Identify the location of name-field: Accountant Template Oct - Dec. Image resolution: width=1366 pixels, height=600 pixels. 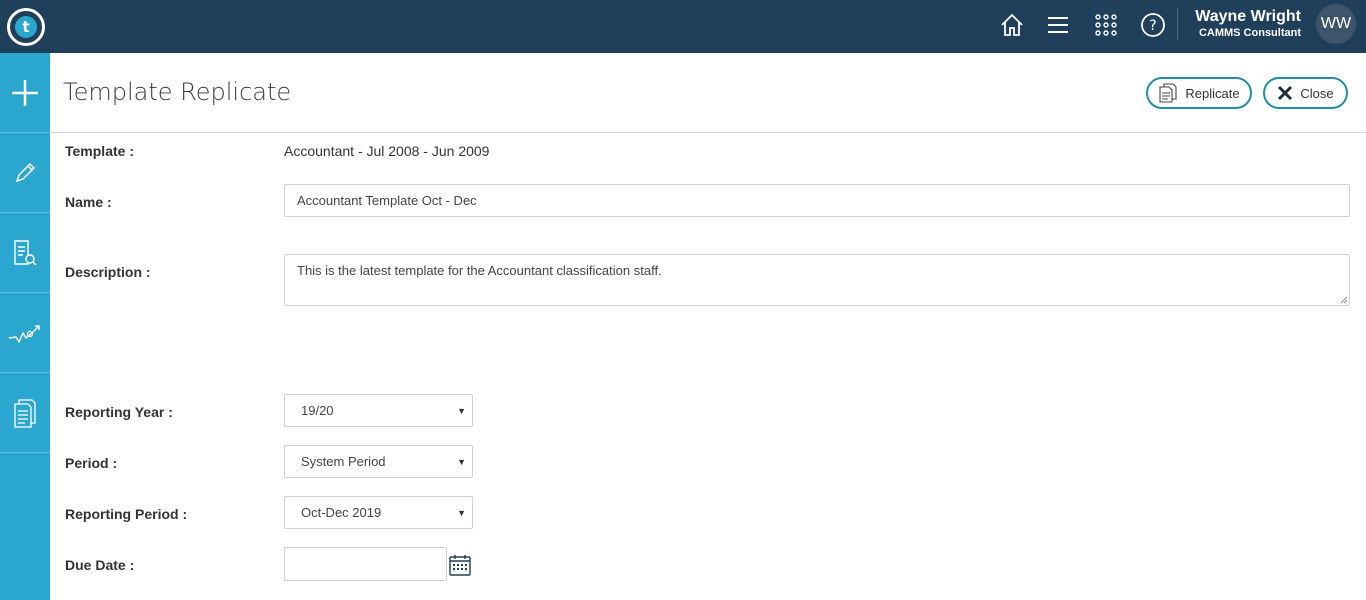
(817, 200).